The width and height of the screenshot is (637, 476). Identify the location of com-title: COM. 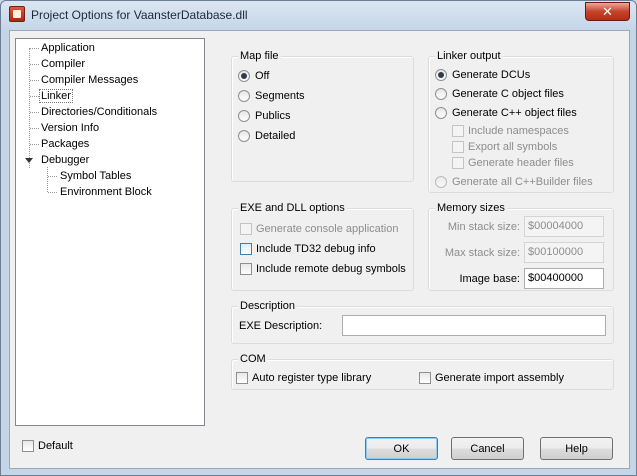
(253, 359).